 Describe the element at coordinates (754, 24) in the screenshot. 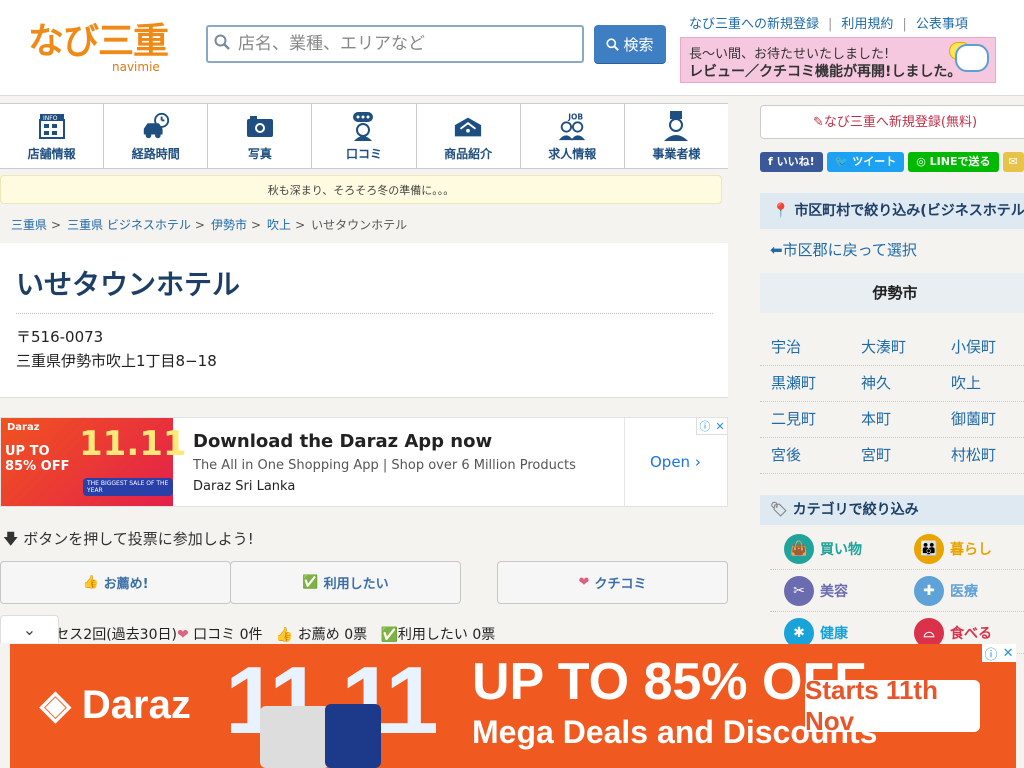

I see `register-link: なび三重への新規登録` at that location.